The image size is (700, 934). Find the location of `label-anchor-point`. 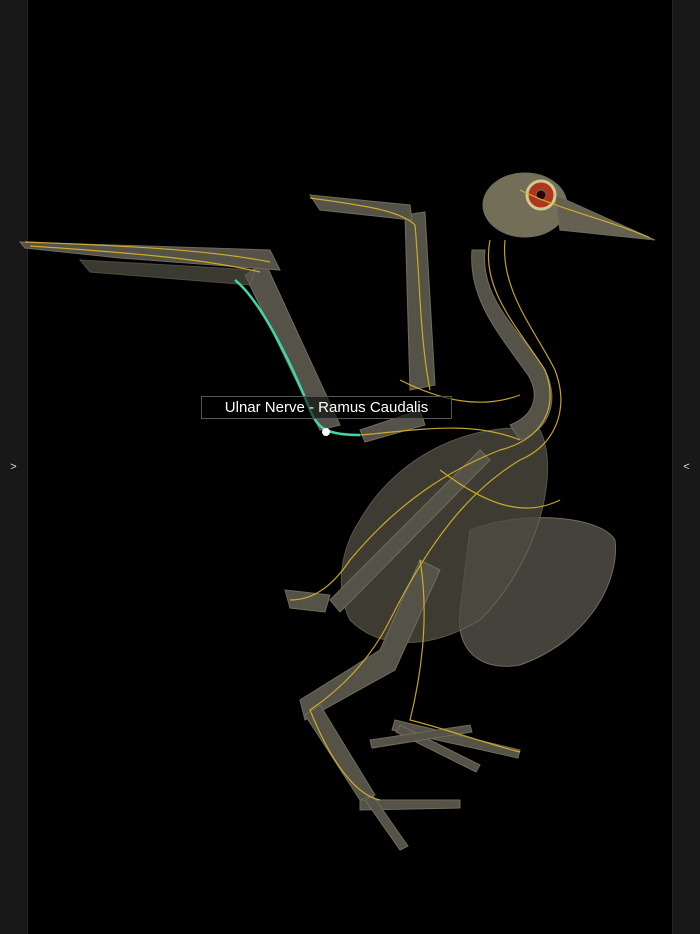

label-anchor-point is located at coordinates (326, 432).